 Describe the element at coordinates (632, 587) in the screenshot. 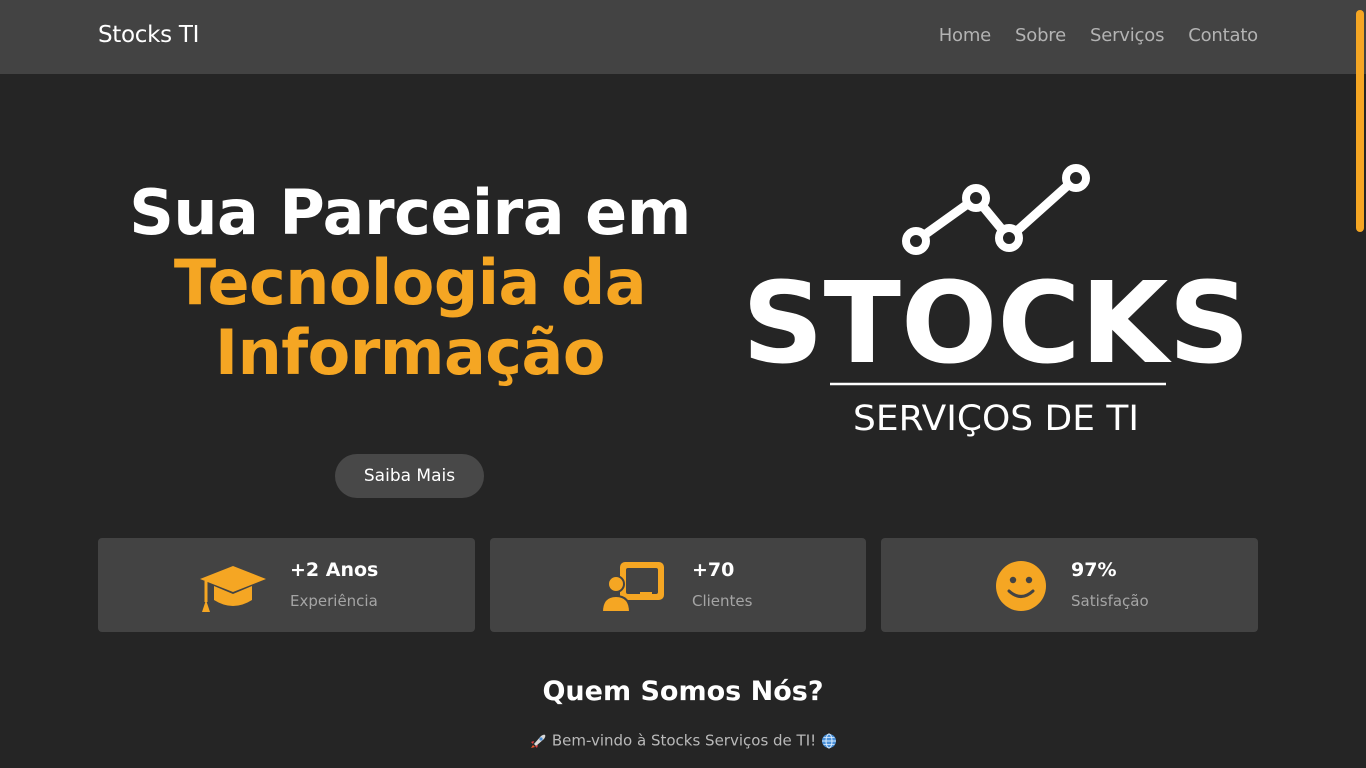

I see `chalkboard-user-icon` at that location.